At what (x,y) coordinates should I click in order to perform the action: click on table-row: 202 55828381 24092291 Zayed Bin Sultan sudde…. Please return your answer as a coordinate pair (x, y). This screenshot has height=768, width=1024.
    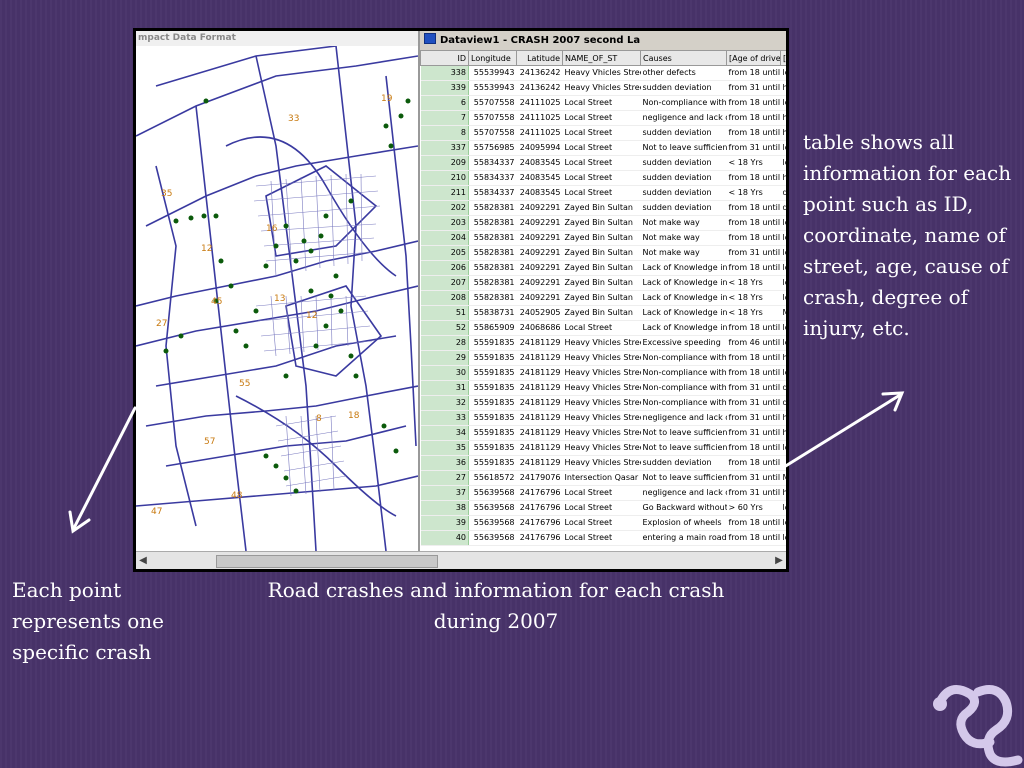
    Looking at the image, I should click on (603, 208).